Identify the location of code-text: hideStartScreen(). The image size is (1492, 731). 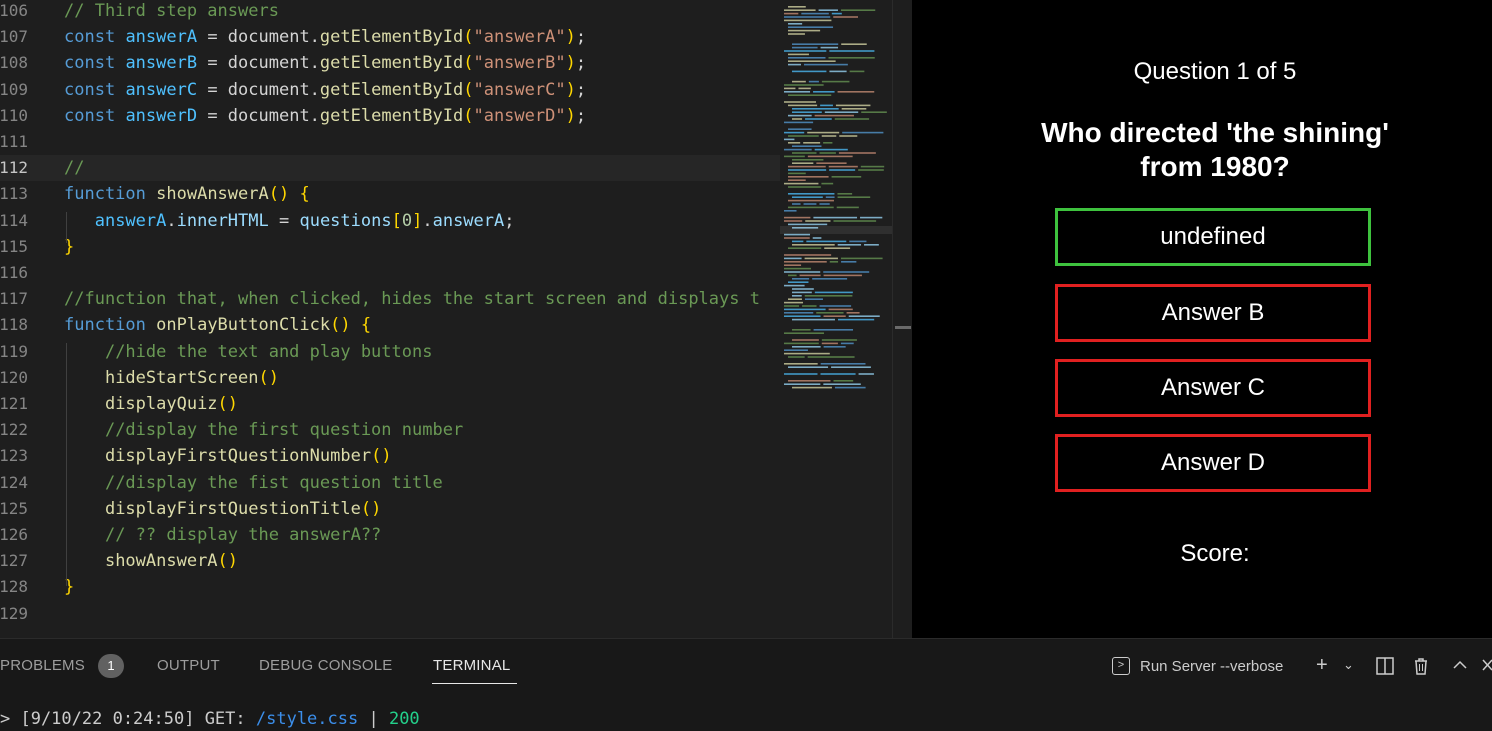
(171, 378).